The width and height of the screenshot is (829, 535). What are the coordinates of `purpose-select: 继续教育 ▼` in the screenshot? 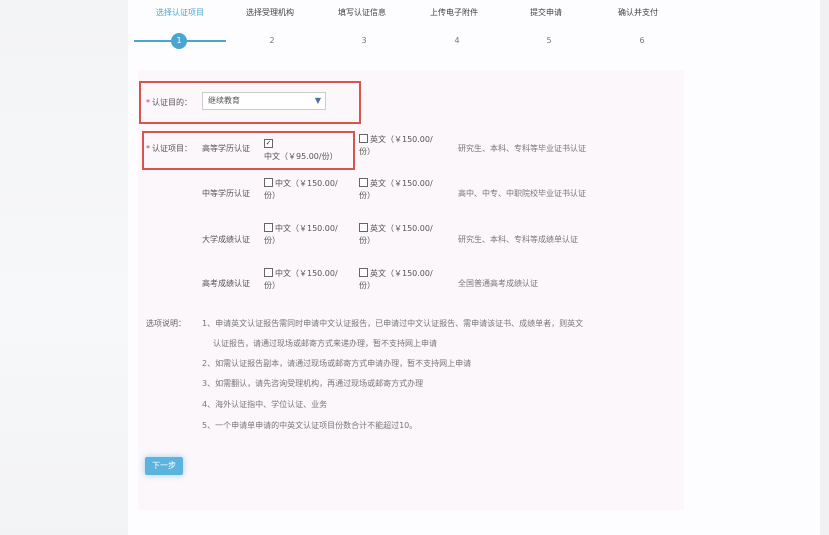 It's located at (264, 101).